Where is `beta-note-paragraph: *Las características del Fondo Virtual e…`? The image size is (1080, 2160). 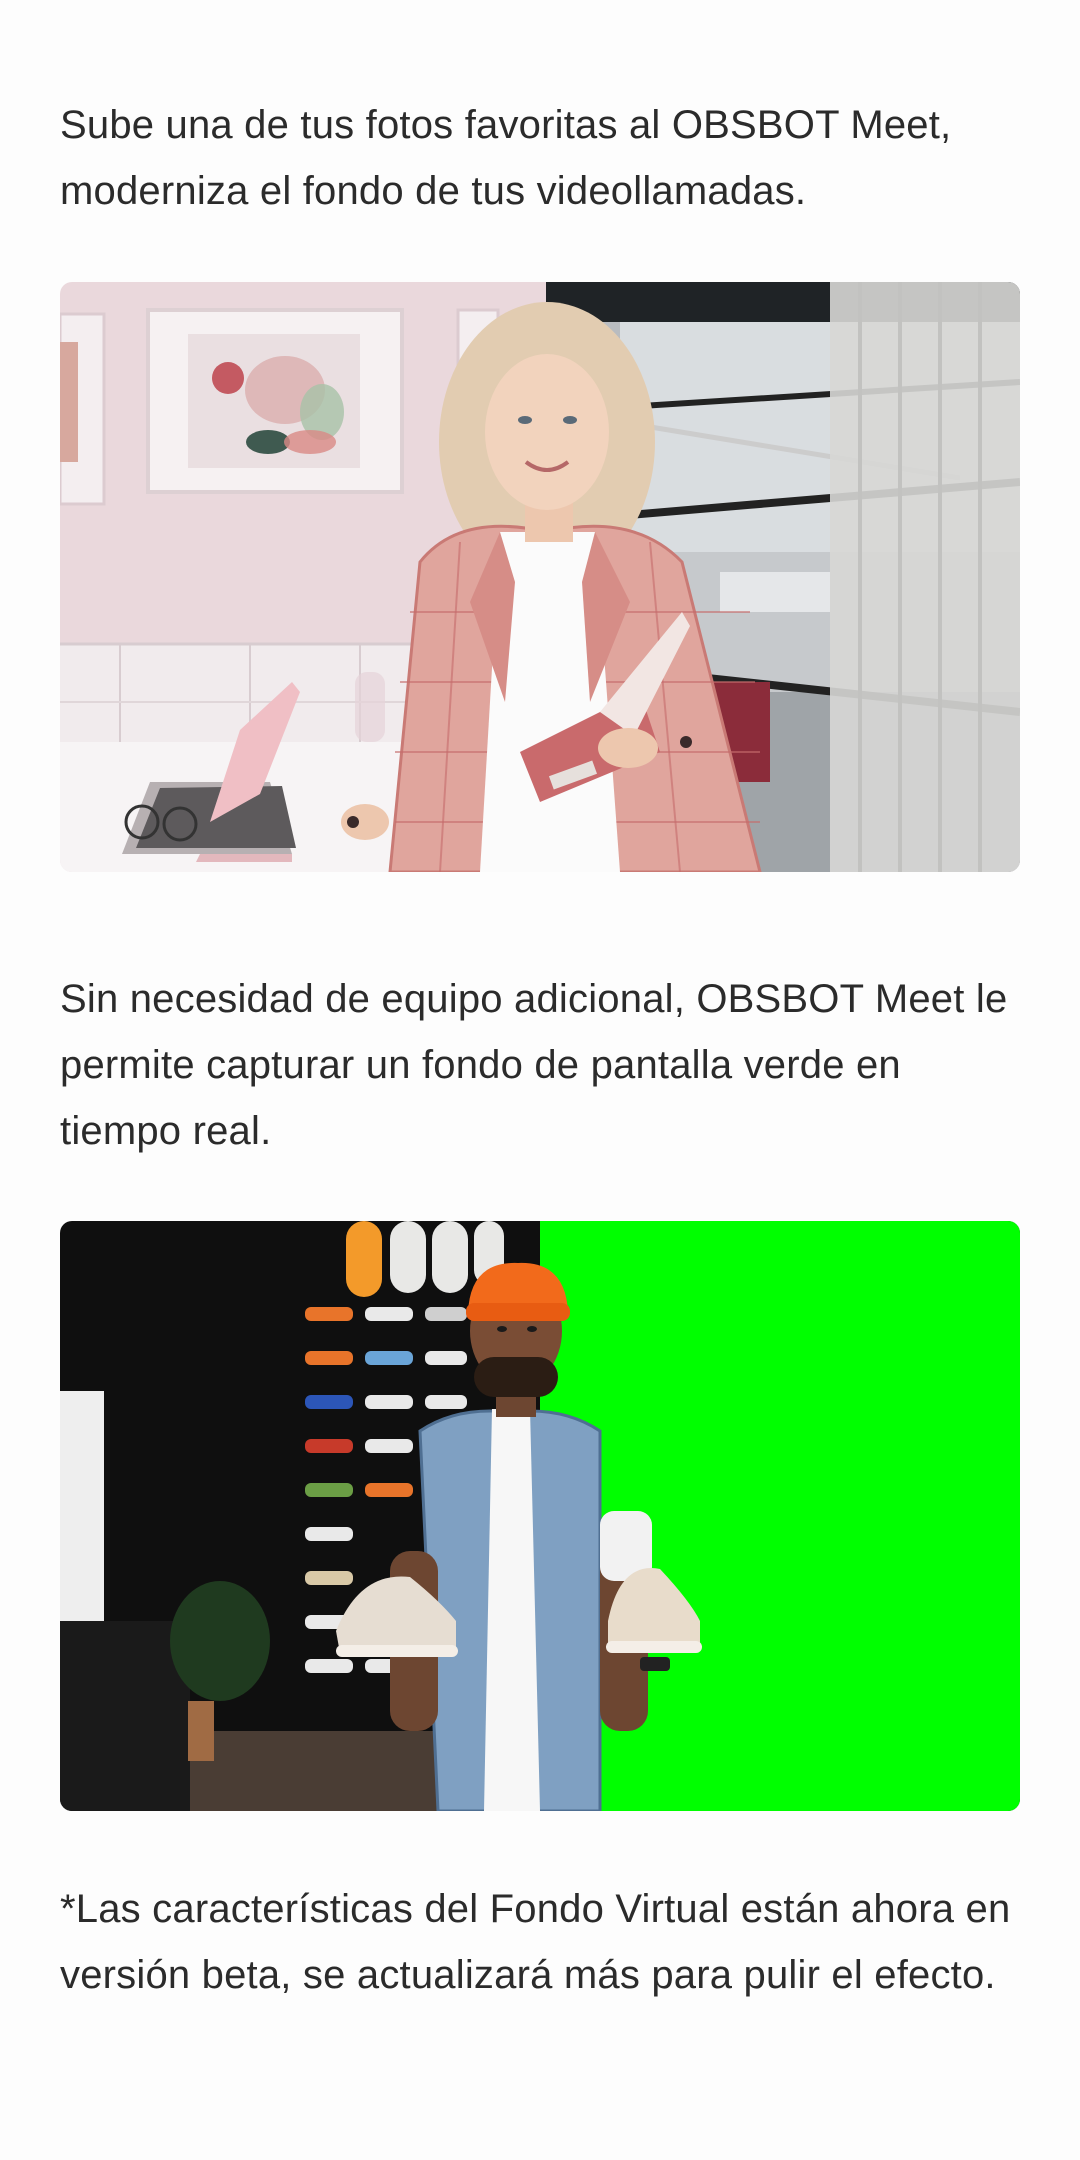 beta-note-paragraph: *Las características del Fondo Virtual e… is located at coordinates (535, 1942).